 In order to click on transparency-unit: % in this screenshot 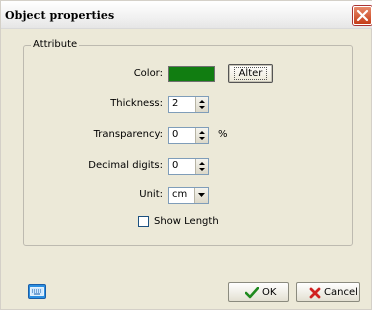, I will do `click(223, 134)`.